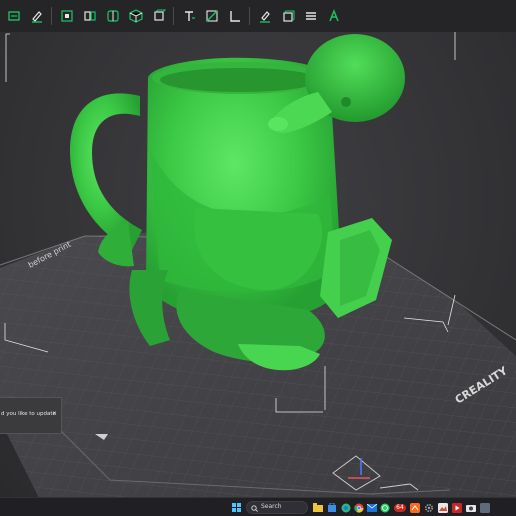 This screenshot has width=516, height=516. I want to click on taskbar-app-chrome, so click(359, 507).